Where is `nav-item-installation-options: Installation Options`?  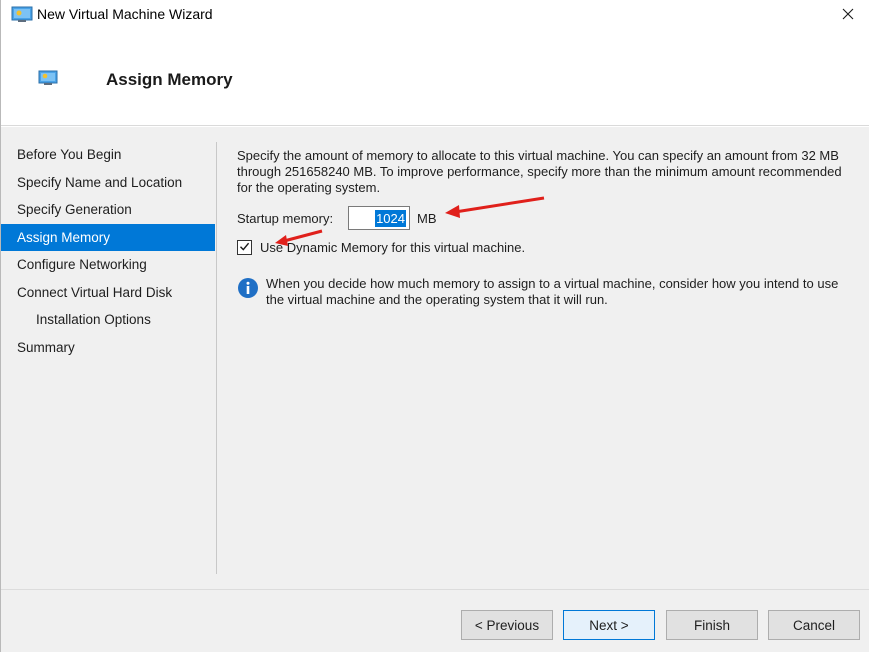
nav-item-installation-options: Installation Options is located at coordinates (108, 320).